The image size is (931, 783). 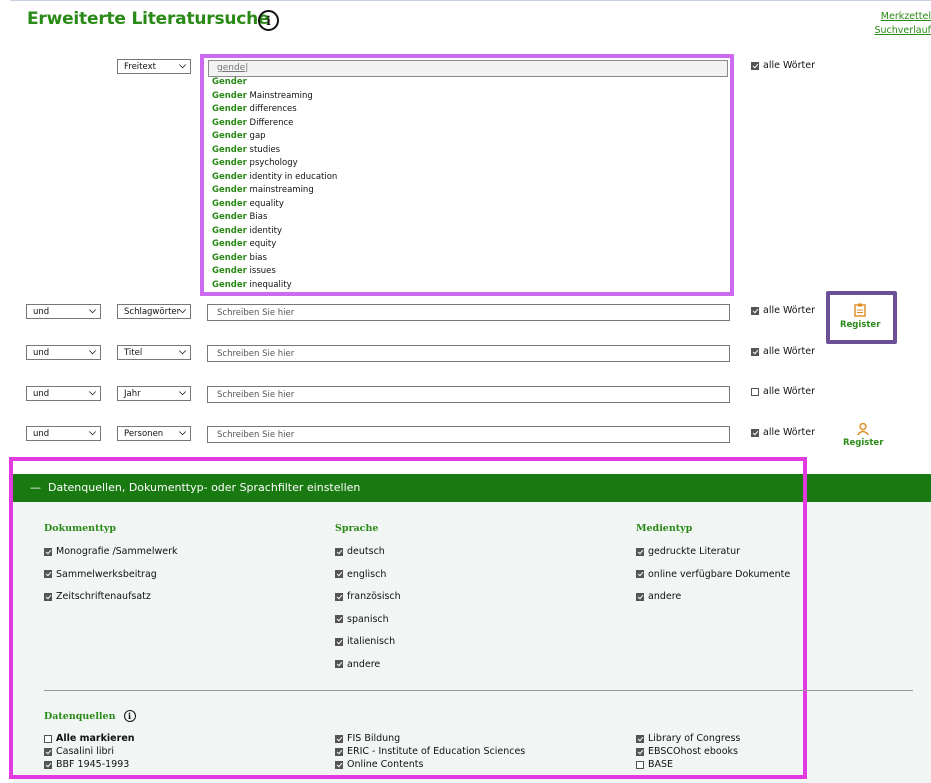 I want to click on register-label: Register, so click(x=863, y=443).